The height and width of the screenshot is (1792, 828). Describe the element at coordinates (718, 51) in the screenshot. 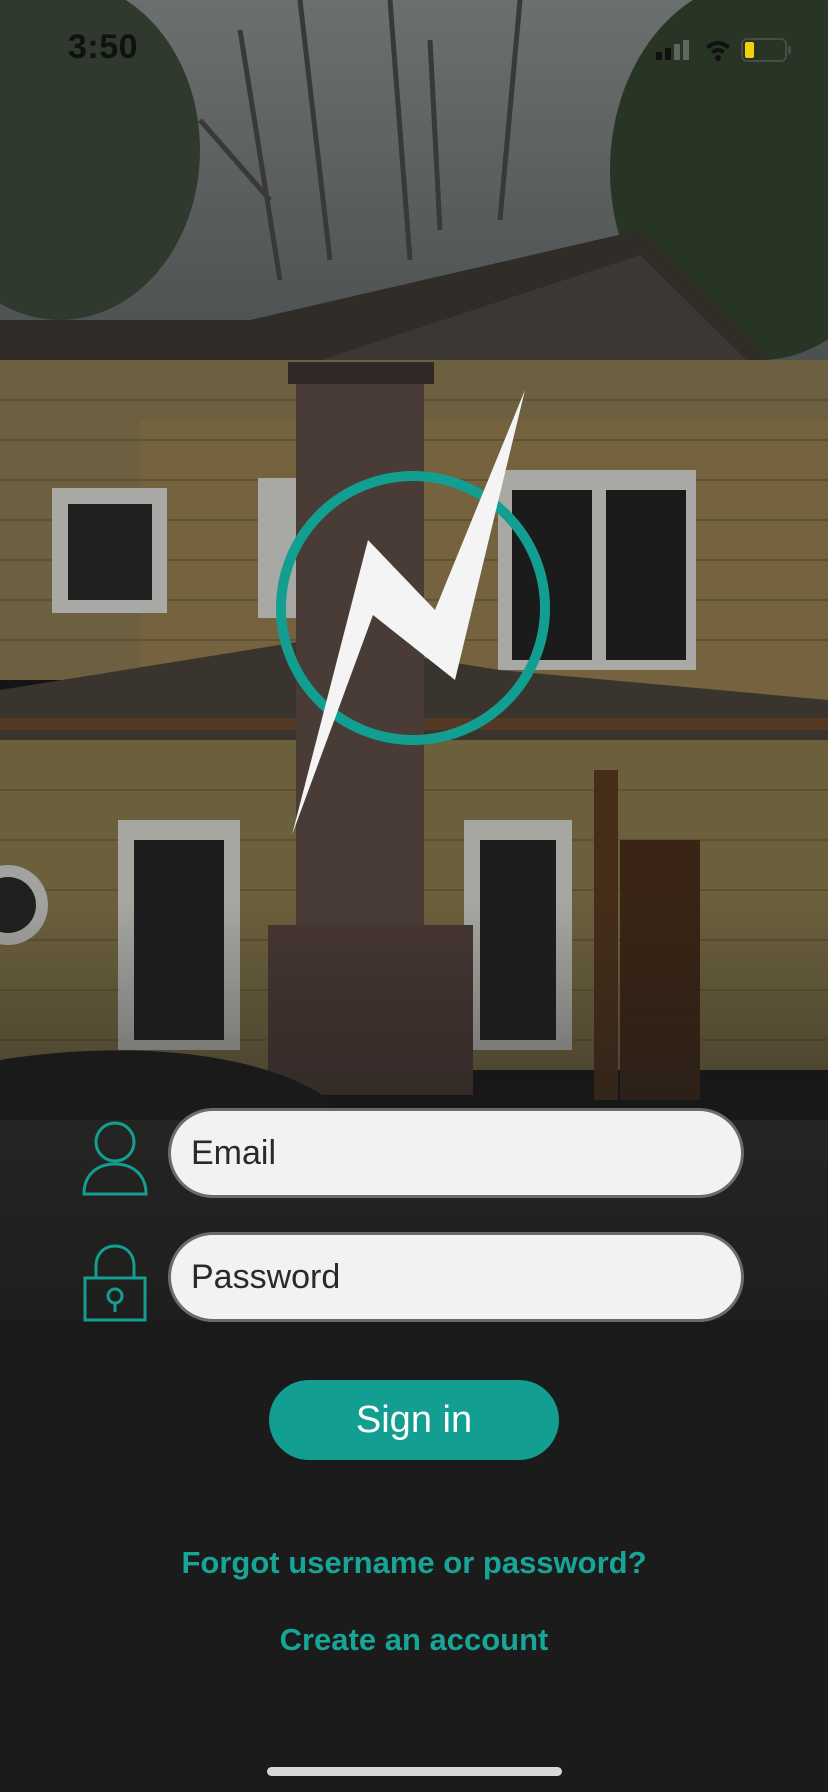

I see `wifi-icon` at that location.